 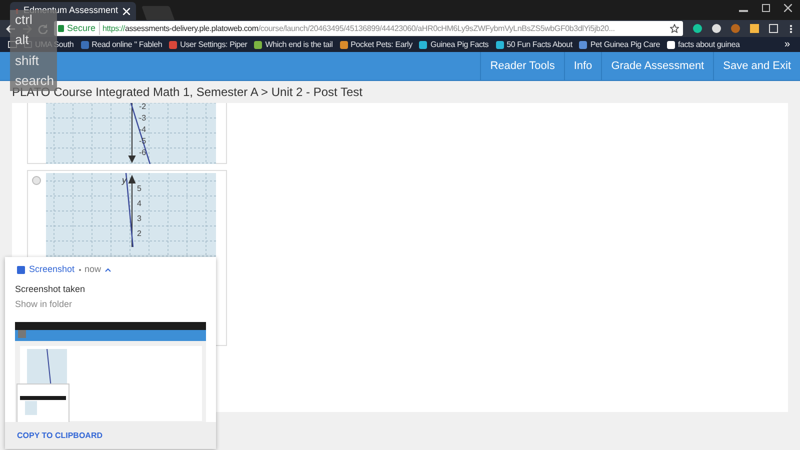 I want to click on notification-title: Screenshot taken, so click(x=50, y=289).